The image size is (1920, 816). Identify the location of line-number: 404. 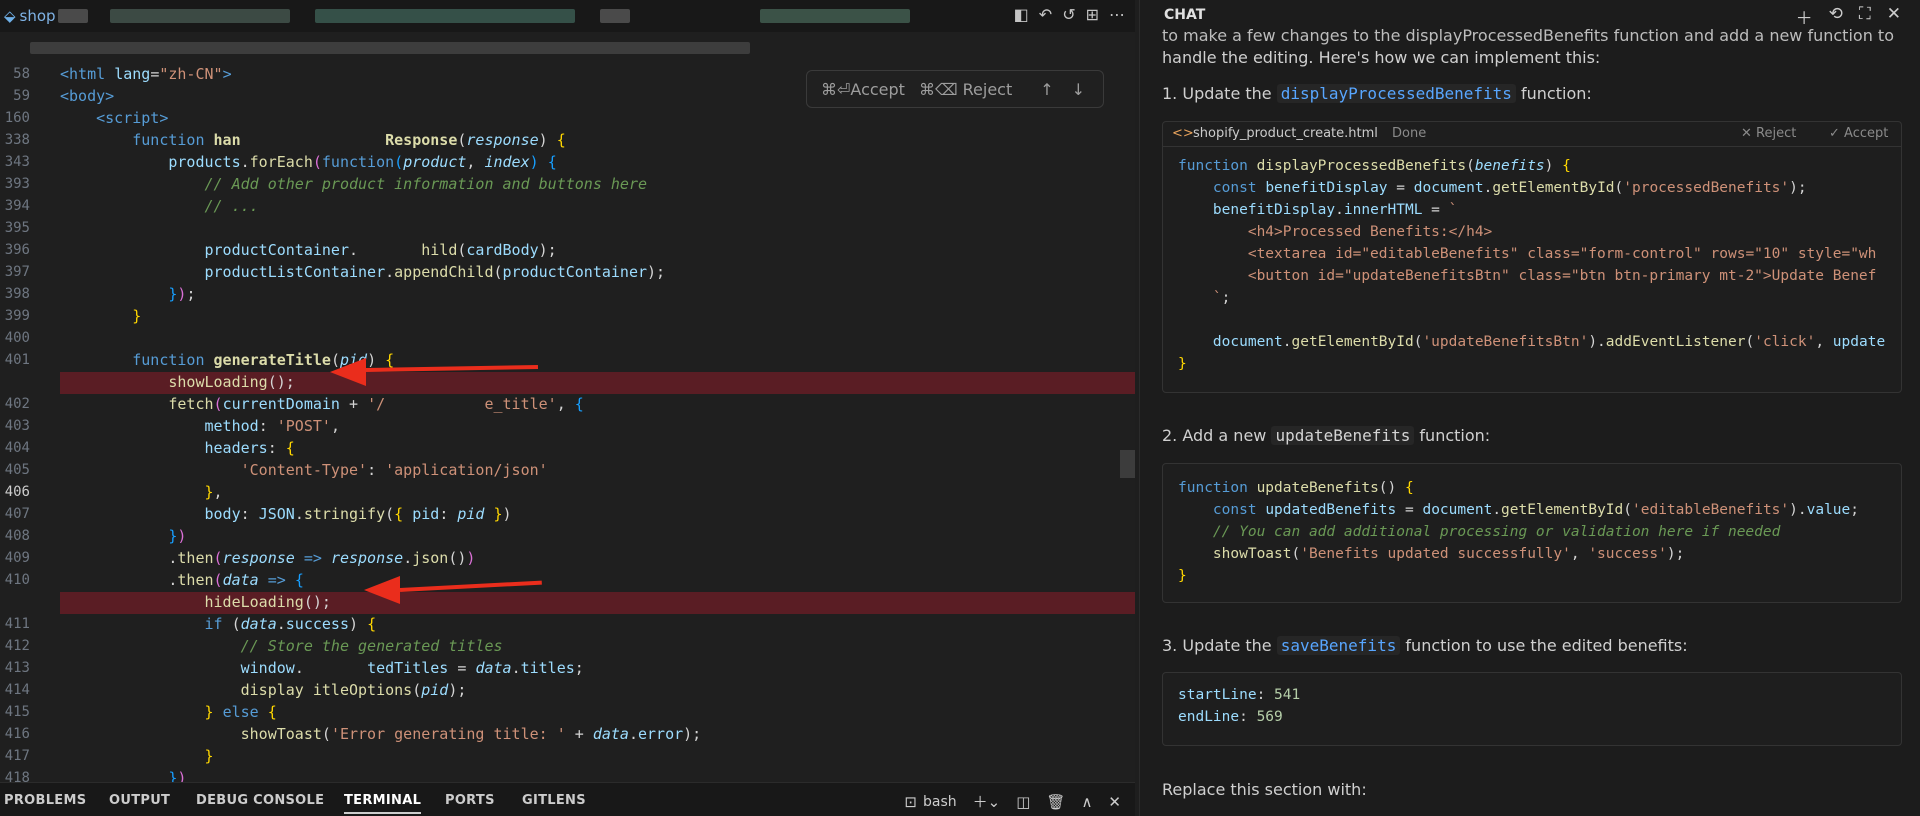
(17, 448).